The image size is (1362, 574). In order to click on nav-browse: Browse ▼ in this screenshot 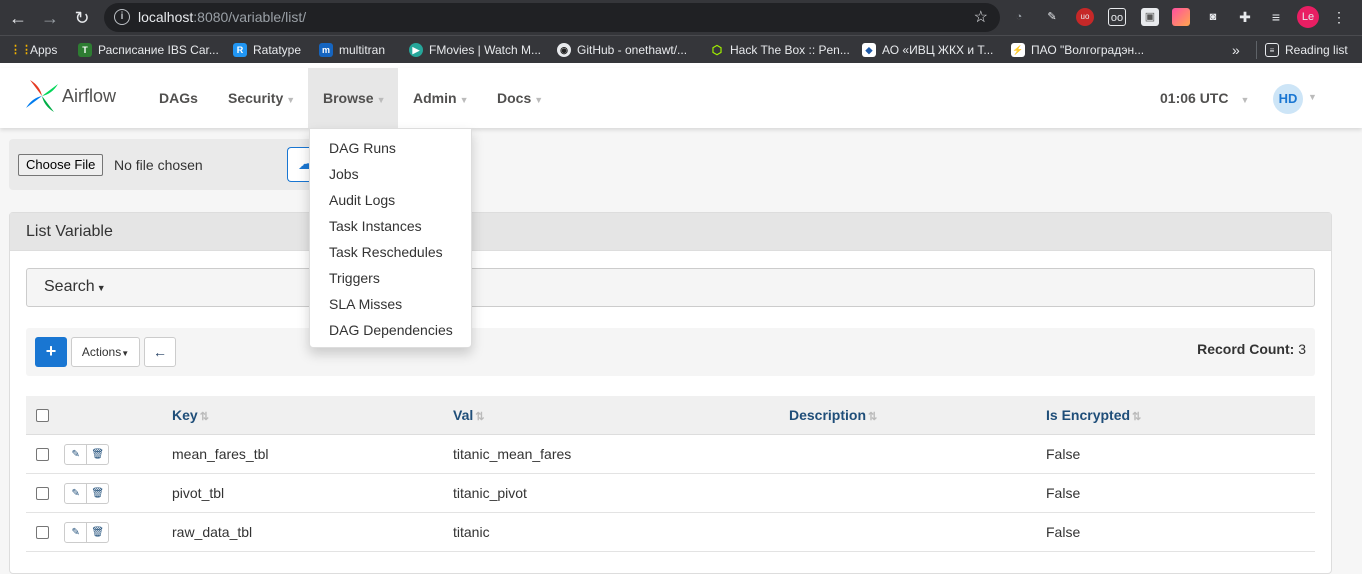, I will do `click(353, 98)`.